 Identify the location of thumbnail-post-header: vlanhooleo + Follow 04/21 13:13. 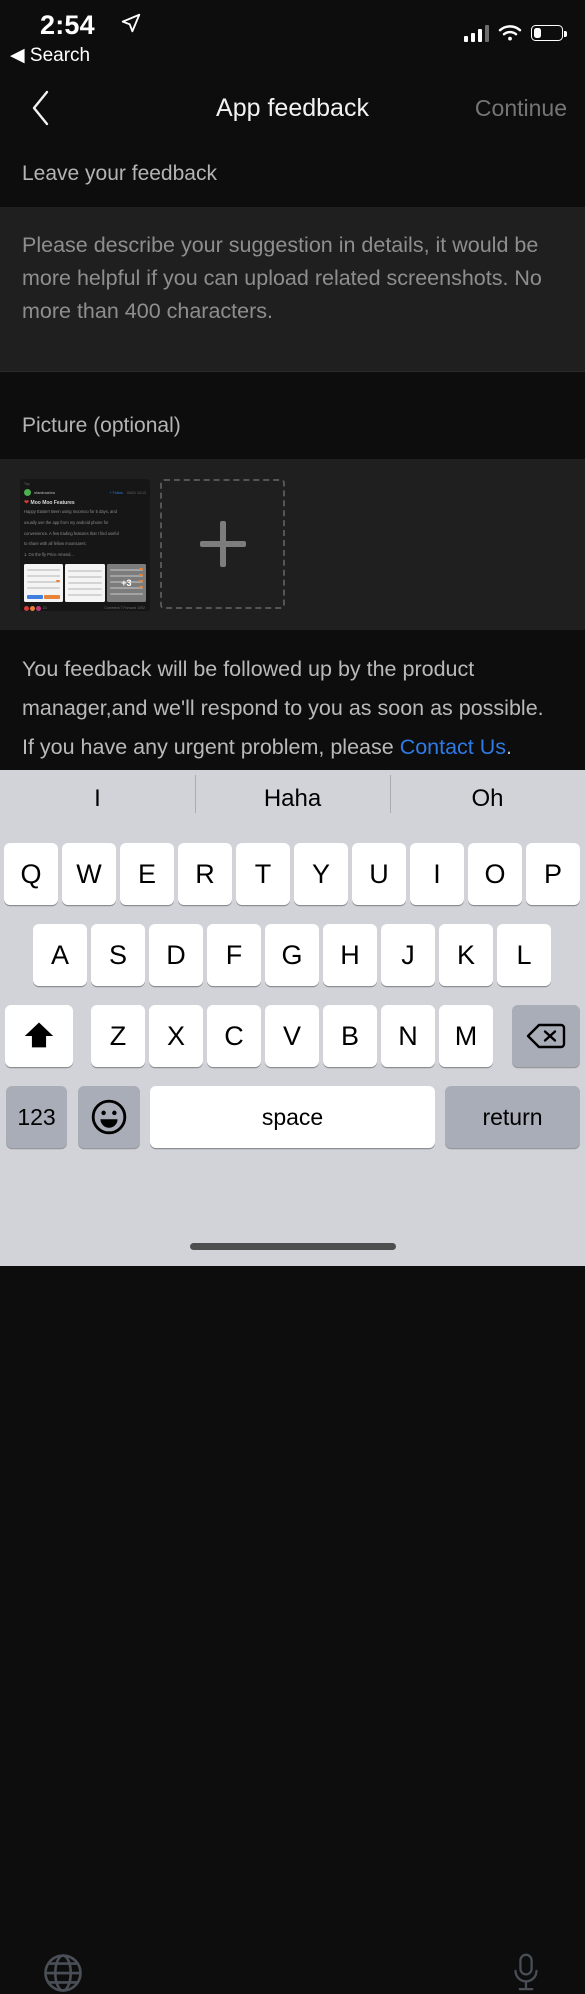
(85, 491).